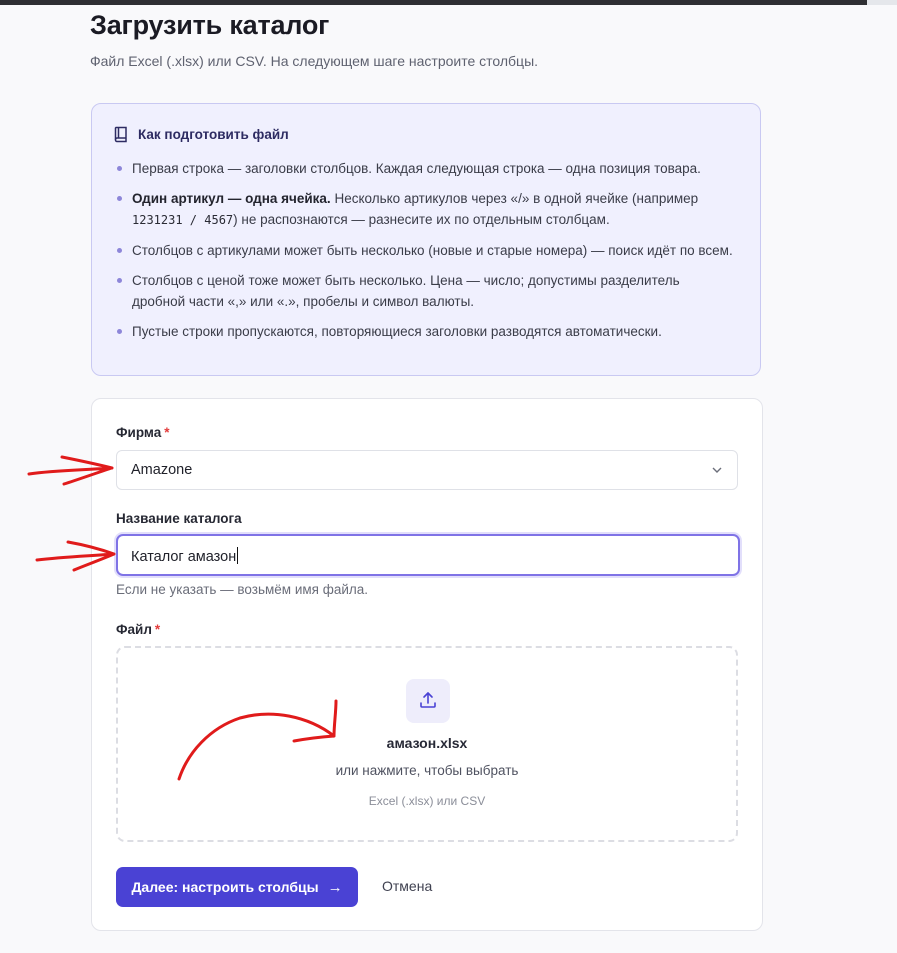 The image size is (897, 953). What do you see at coordinates (210, 25) in the screenshot?
I see `page-title: Загрузить каталог` at bounding box center [210, 25].